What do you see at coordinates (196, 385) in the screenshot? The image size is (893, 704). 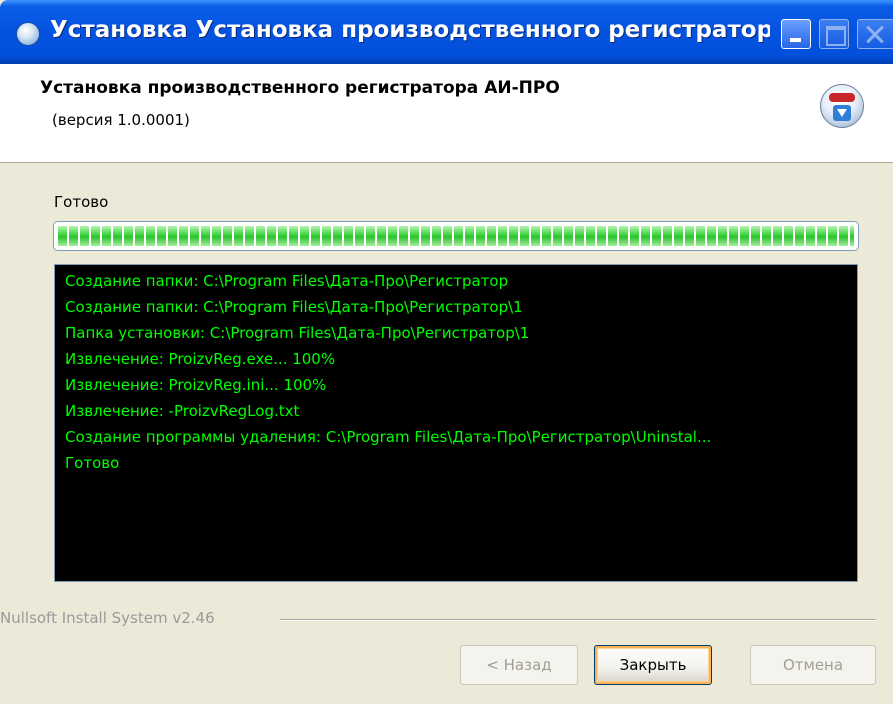 I see `log-line: Извлечение: ProizvReg.ini... 100%` at bounding box center [196, 385].